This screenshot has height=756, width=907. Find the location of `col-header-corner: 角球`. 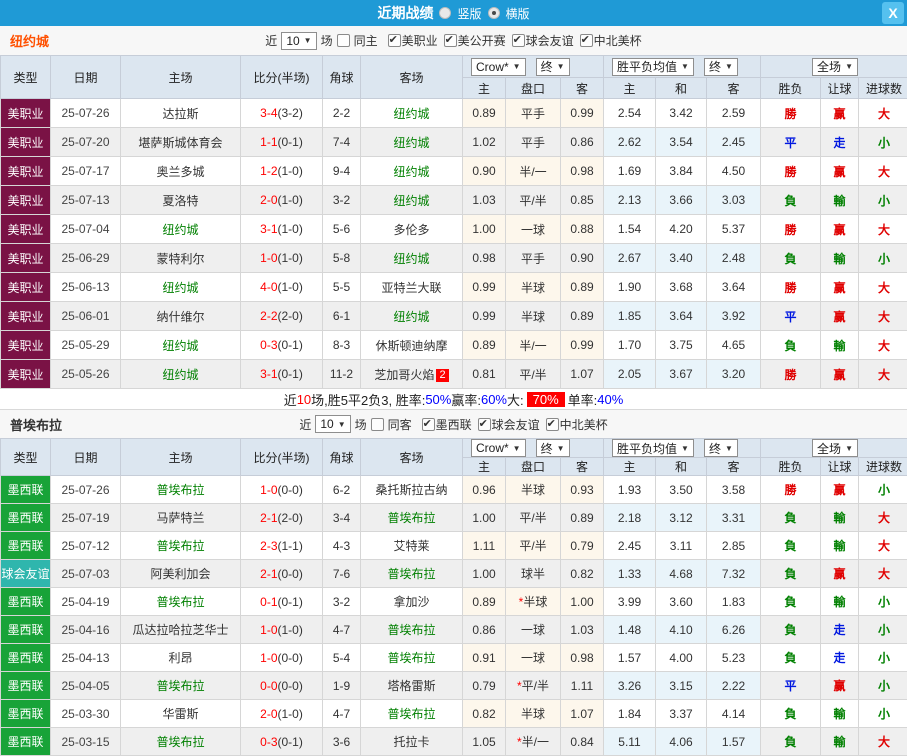

col-header-corner: 角球 is located at coordinates (342, 77).